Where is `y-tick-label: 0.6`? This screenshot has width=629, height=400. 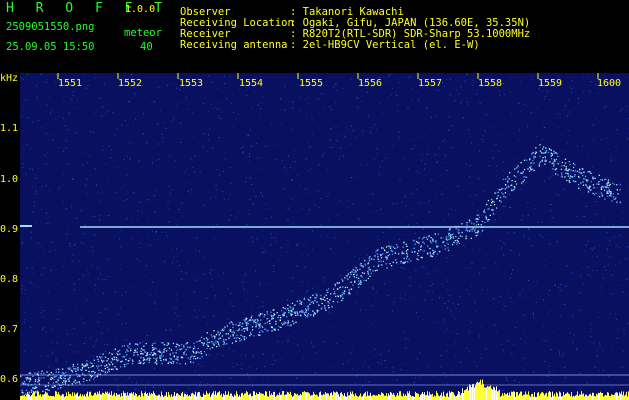
y-tick-label: 0.6 is located at coordinates (9, 379).